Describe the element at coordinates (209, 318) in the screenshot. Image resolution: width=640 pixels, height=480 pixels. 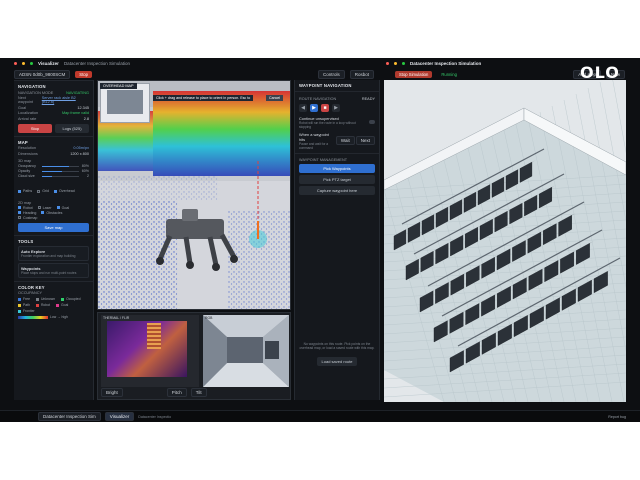
I see `rgb-label: RGB` at that location.